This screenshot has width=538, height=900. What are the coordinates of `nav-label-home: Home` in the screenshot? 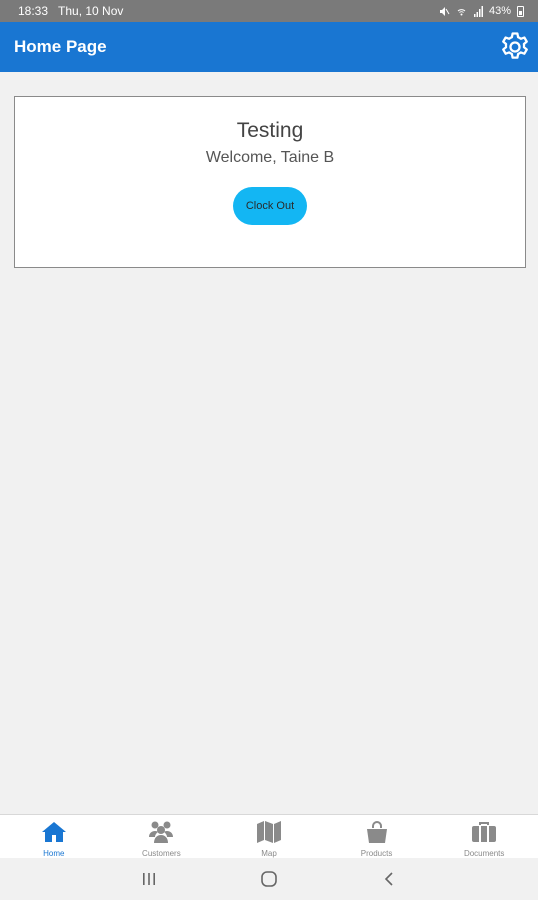 It's located at (54, 853).